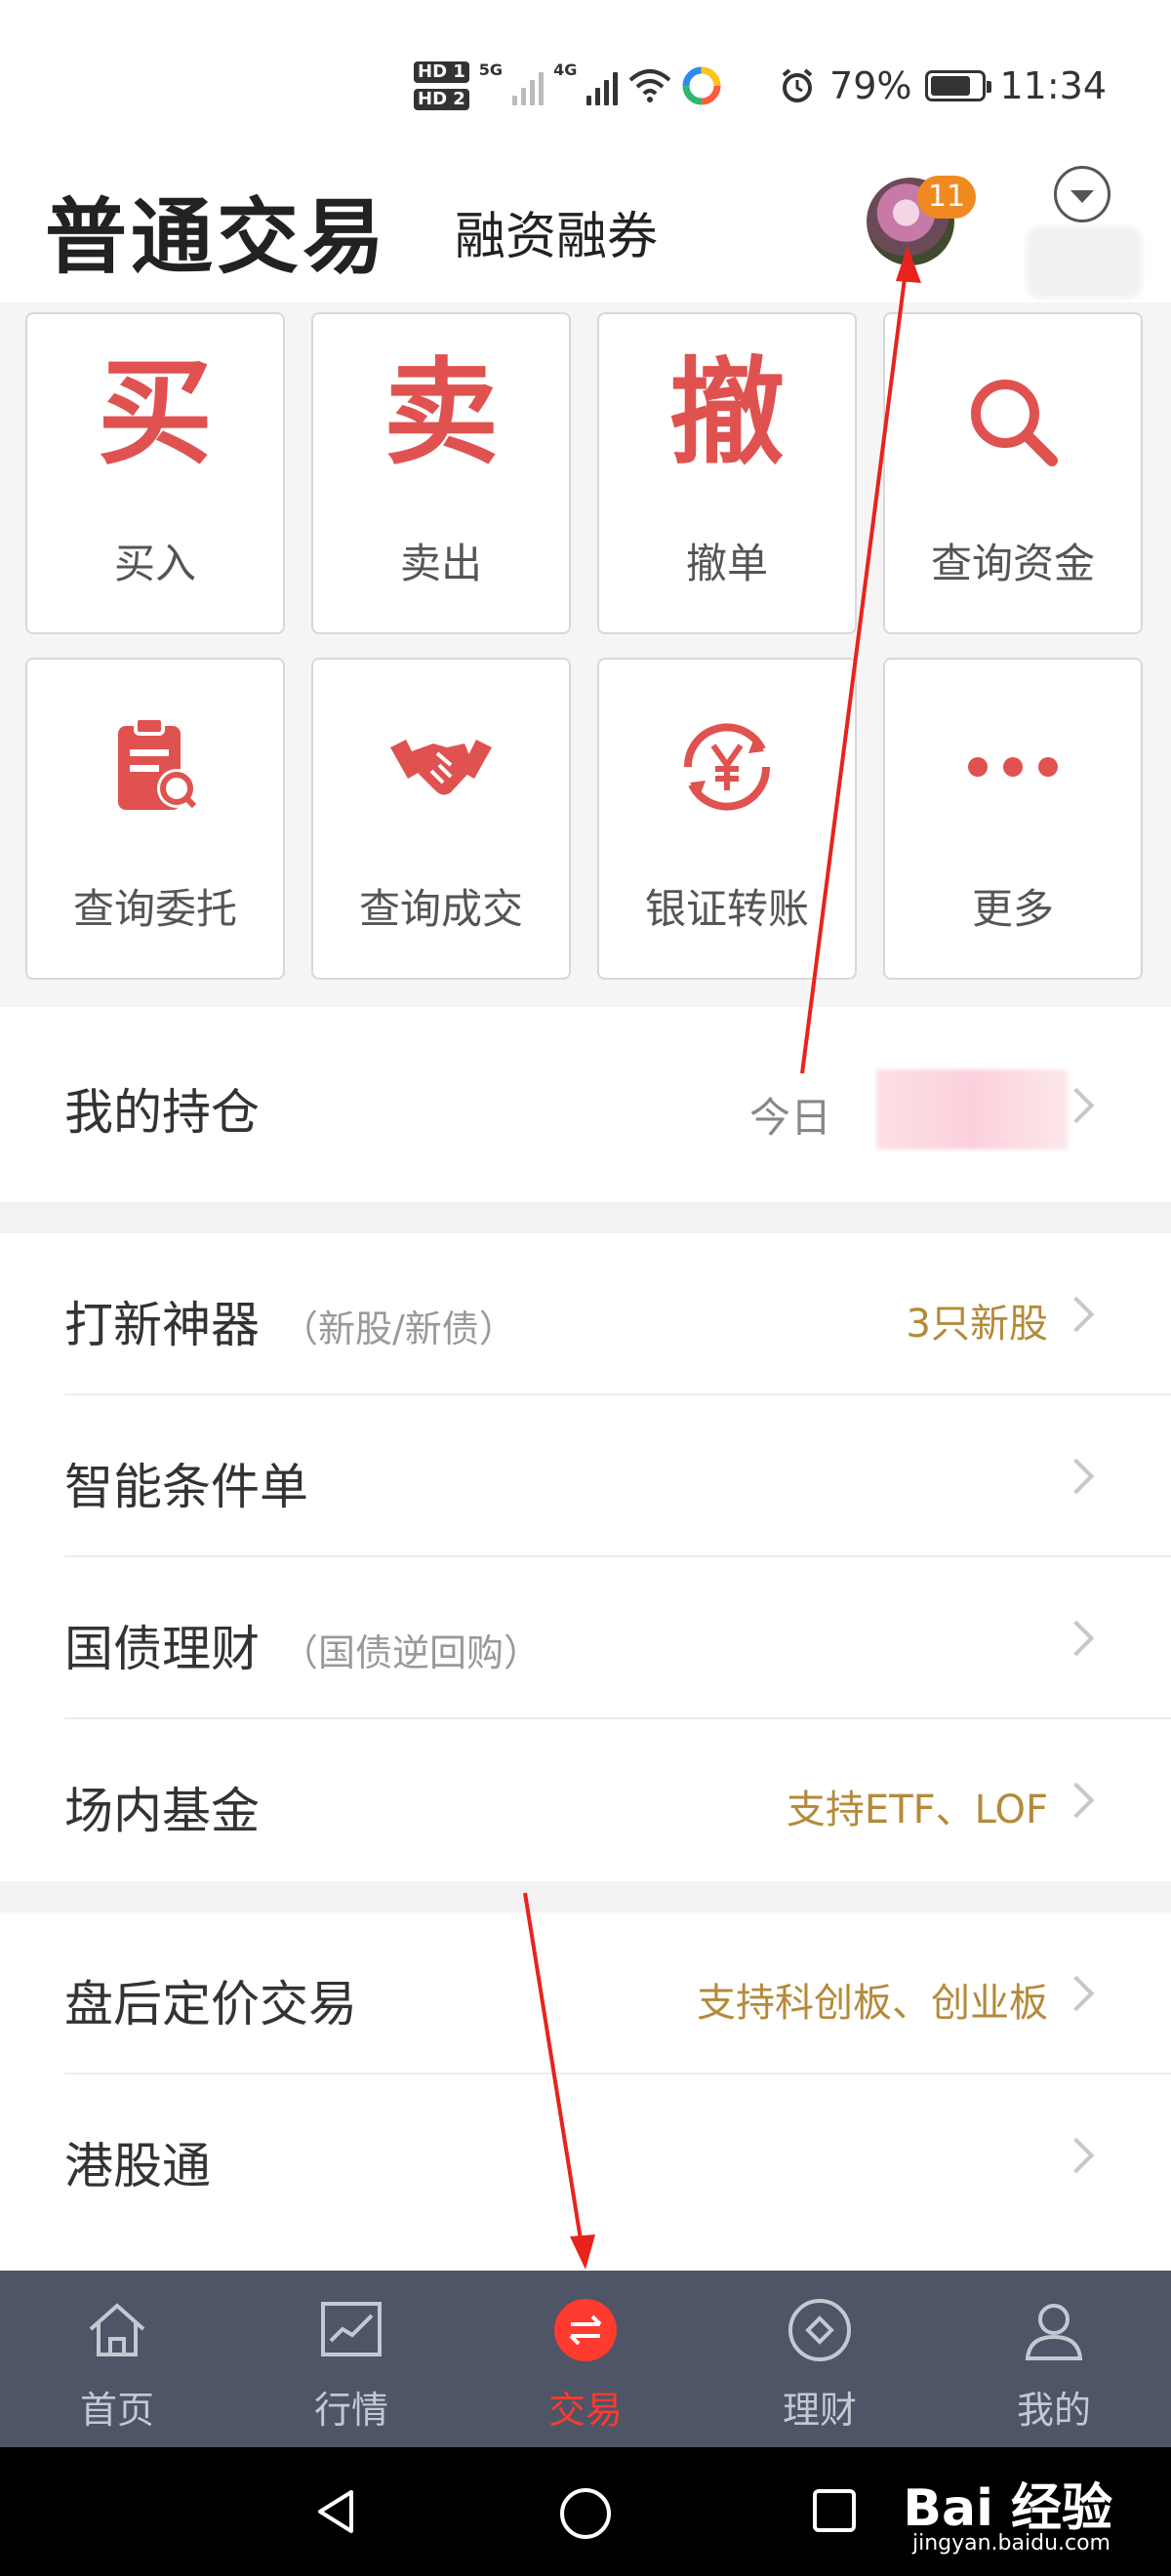 The image size is (1171, 2576). I want to click on list-item-label: 场内基金, so click(162, 1811).